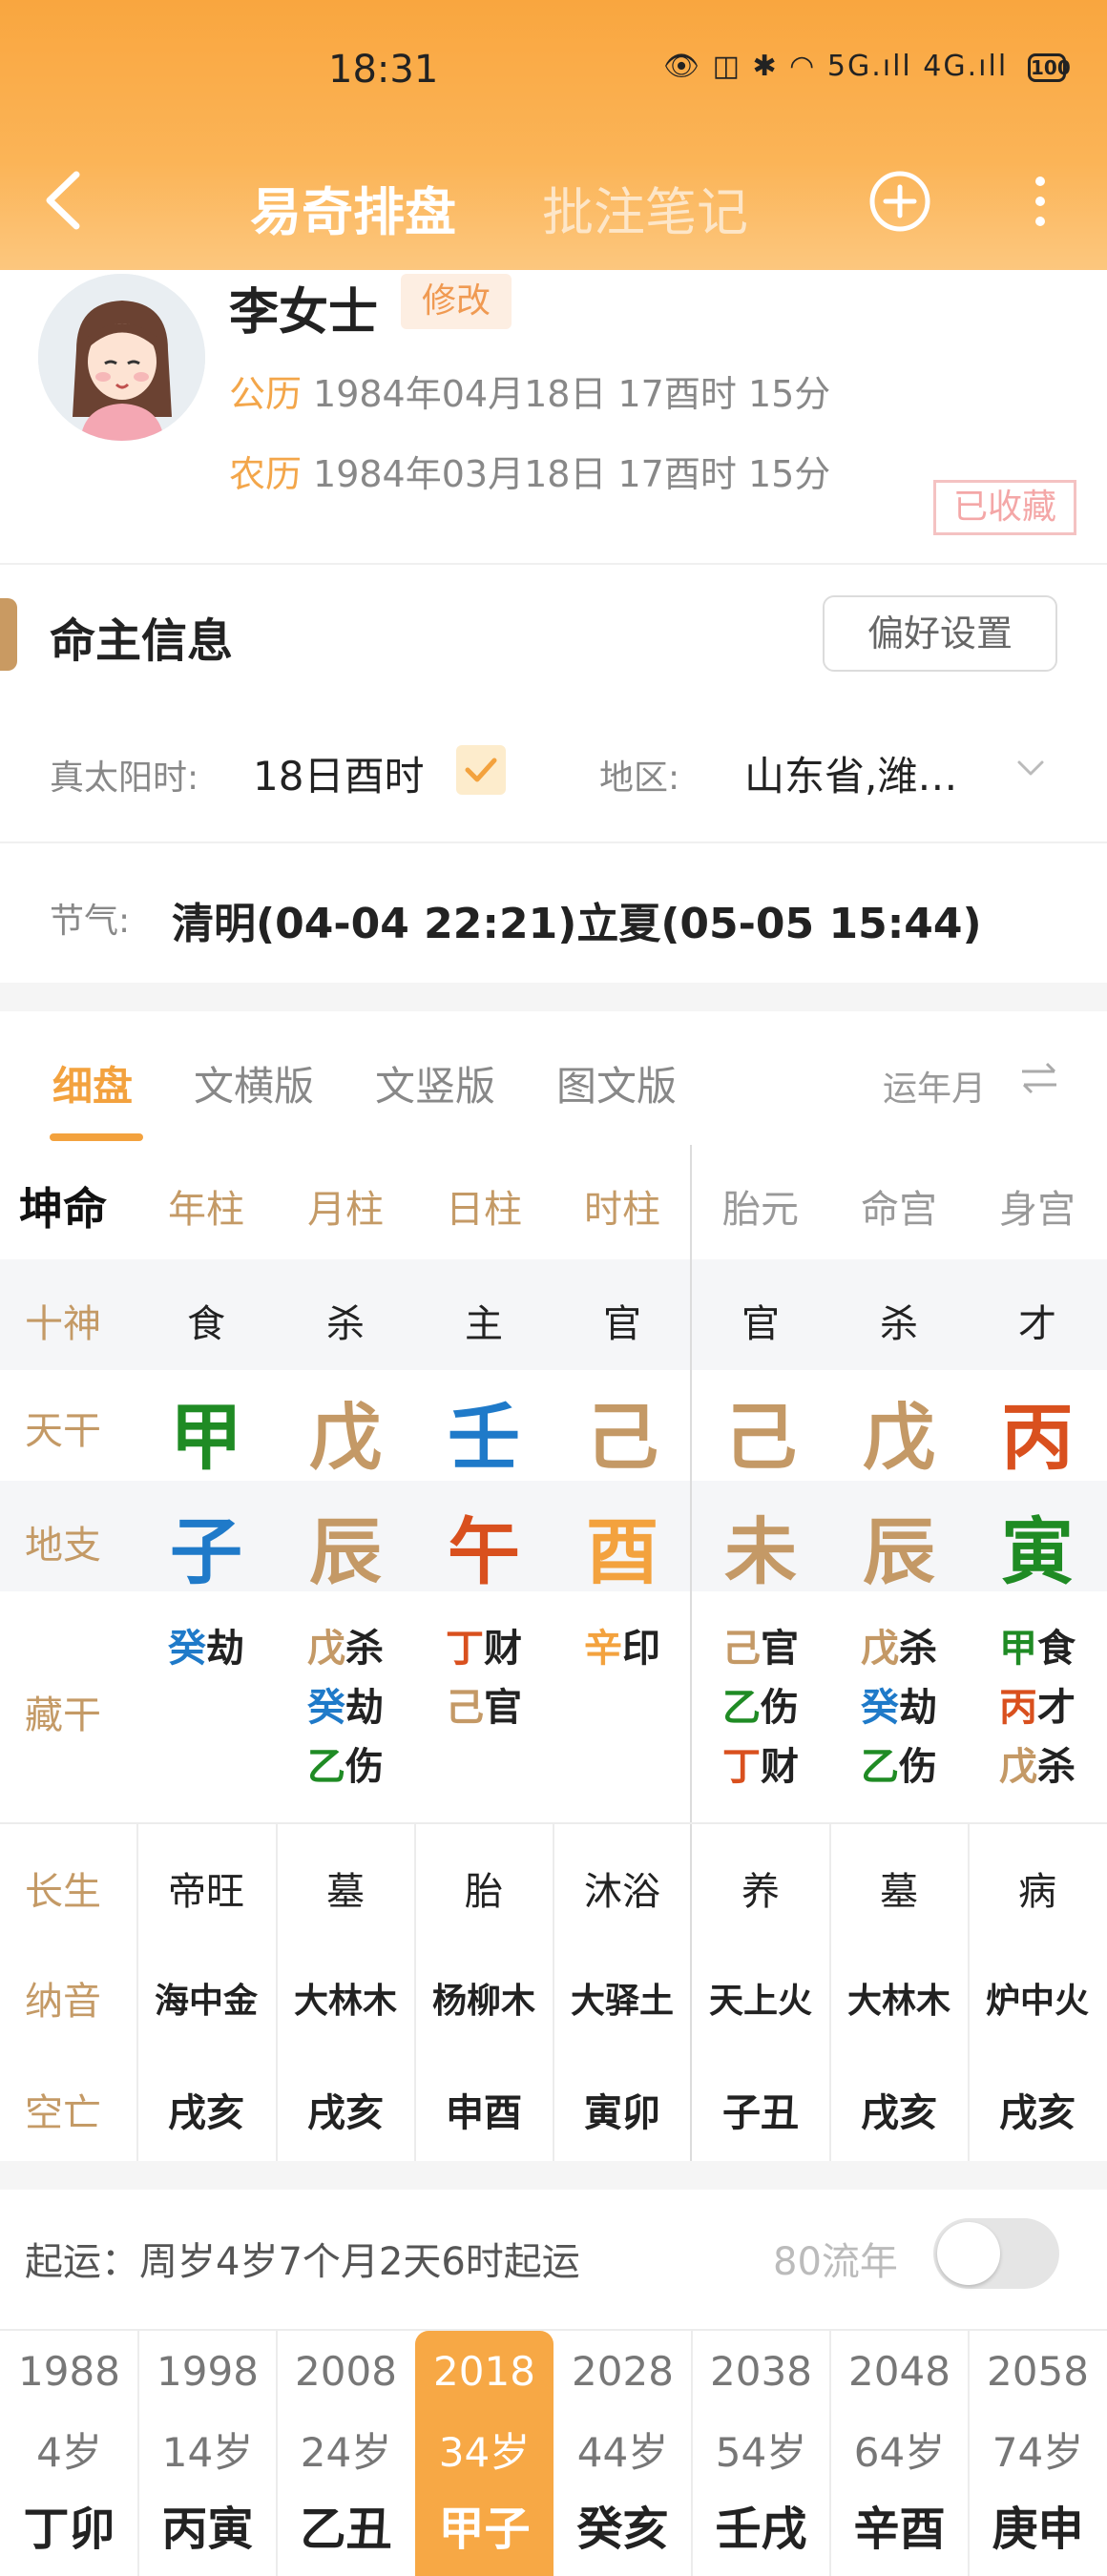  Describe the element at coordinates (339, 773) in the screenshot. I see `solar-time-value: 18日酉时` at that location.